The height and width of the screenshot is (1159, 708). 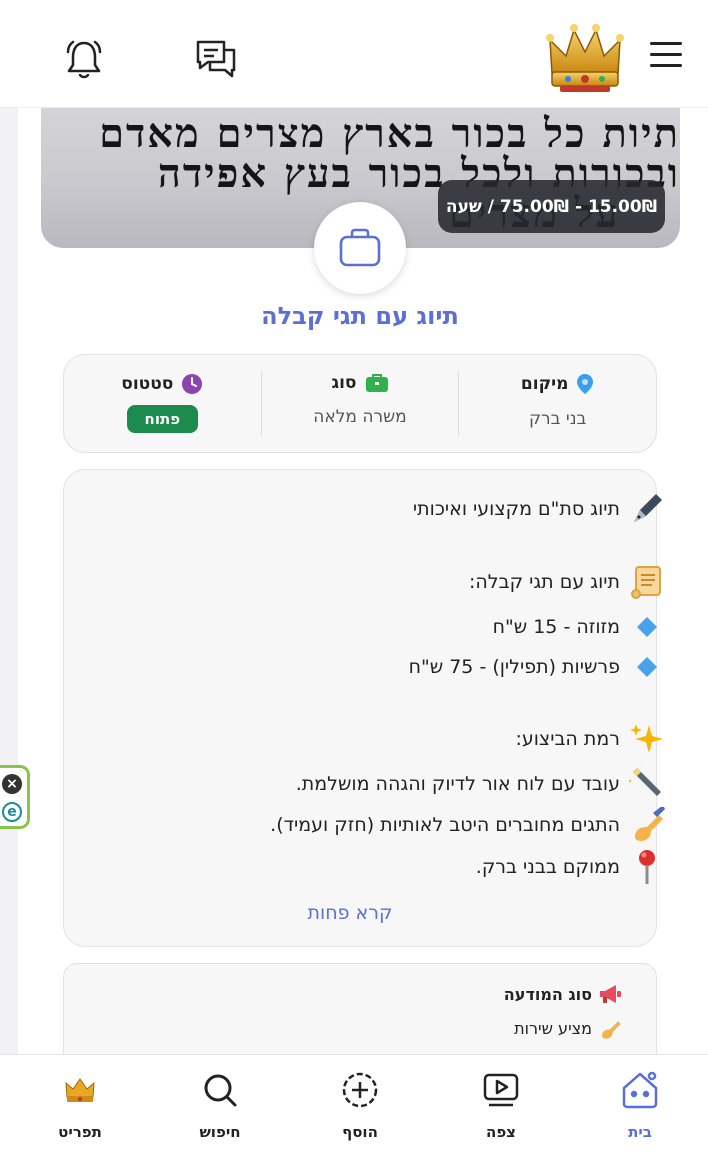 What do you see at coordinates (80, 1090) in the screenshot?
I see `crown-icon` at bounding box center [80, 1090].